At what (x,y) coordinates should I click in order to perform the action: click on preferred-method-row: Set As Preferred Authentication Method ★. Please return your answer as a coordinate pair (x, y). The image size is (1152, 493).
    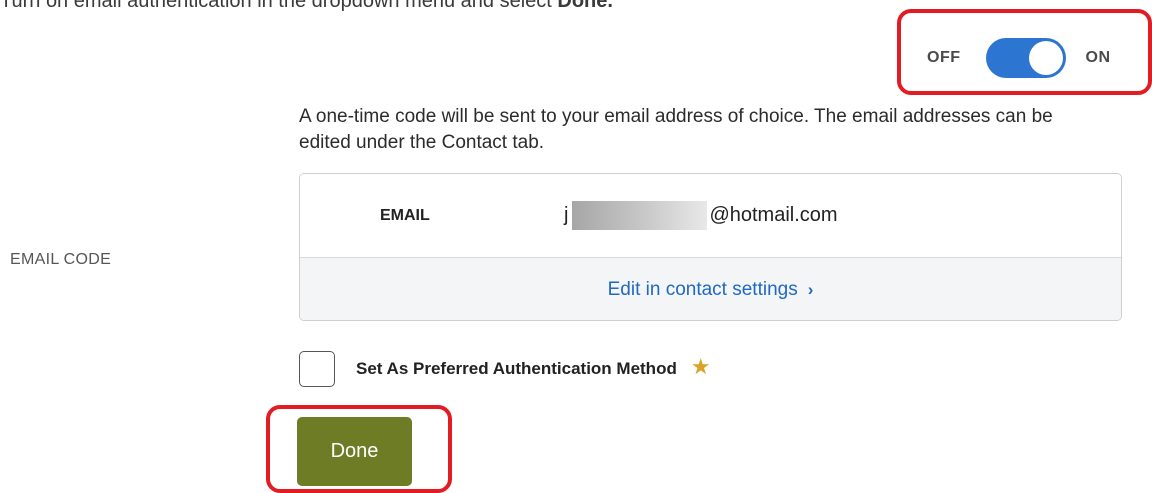
    Looking at the image, I should click on (505, 369).